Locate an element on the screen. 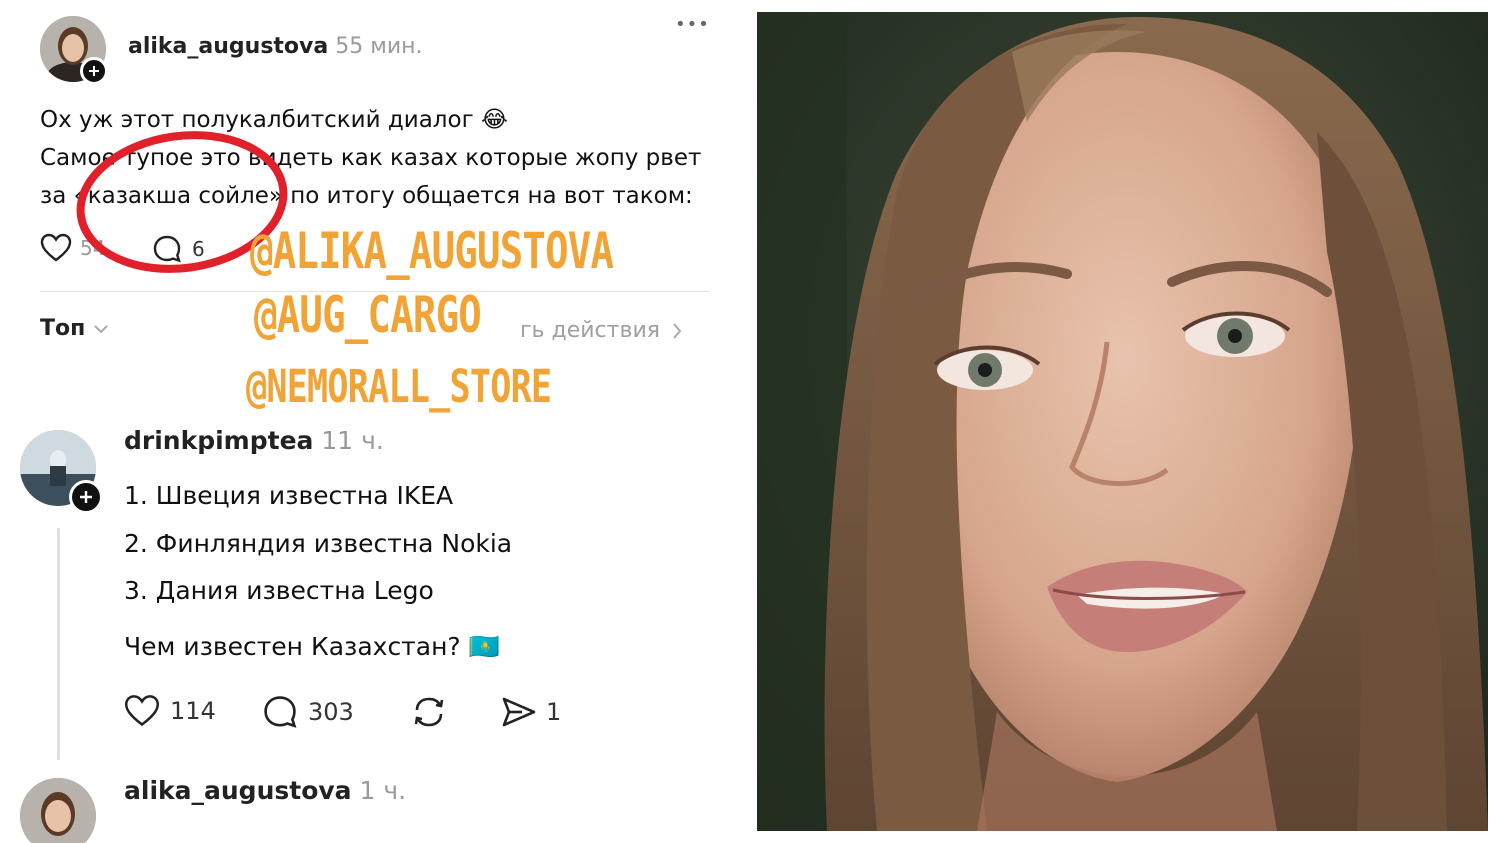  watermark-nemorall: @NEMORALL_STORE is located at coordinates (399, 386).